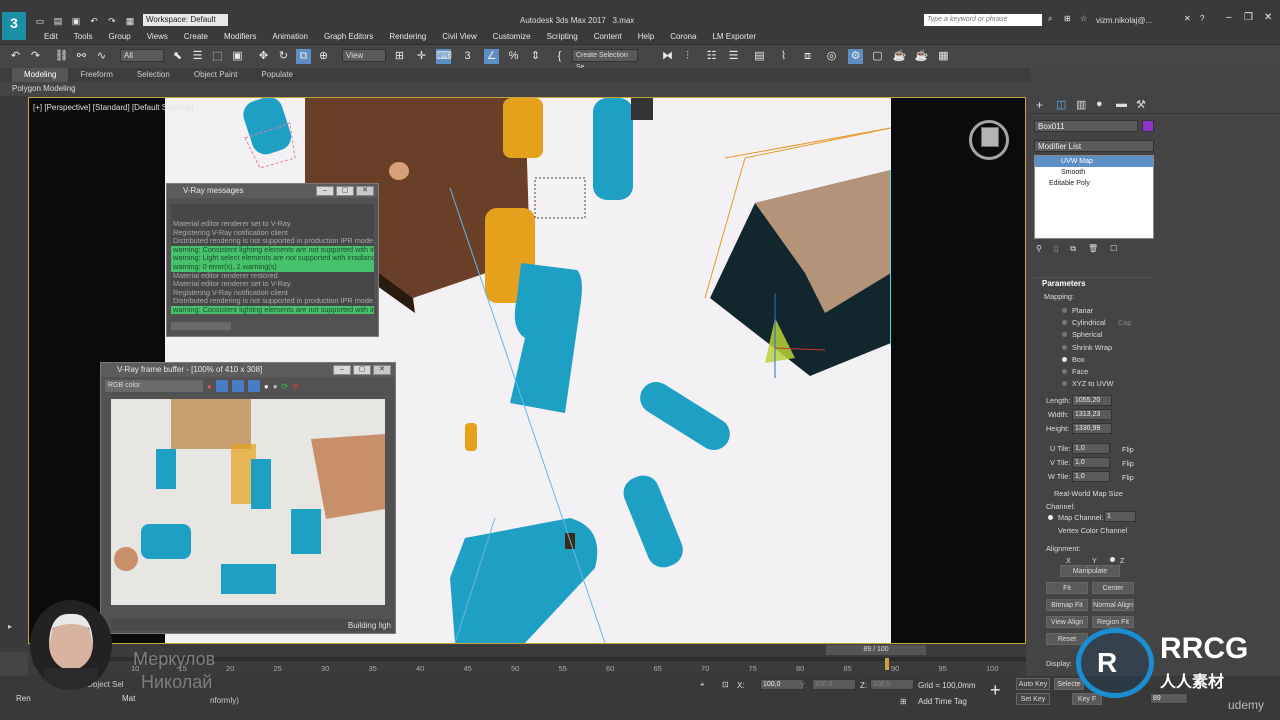  Describe the element at coordinates (702, 685) in the screenshot. I see `isolate-icon: ⌖` at that location.